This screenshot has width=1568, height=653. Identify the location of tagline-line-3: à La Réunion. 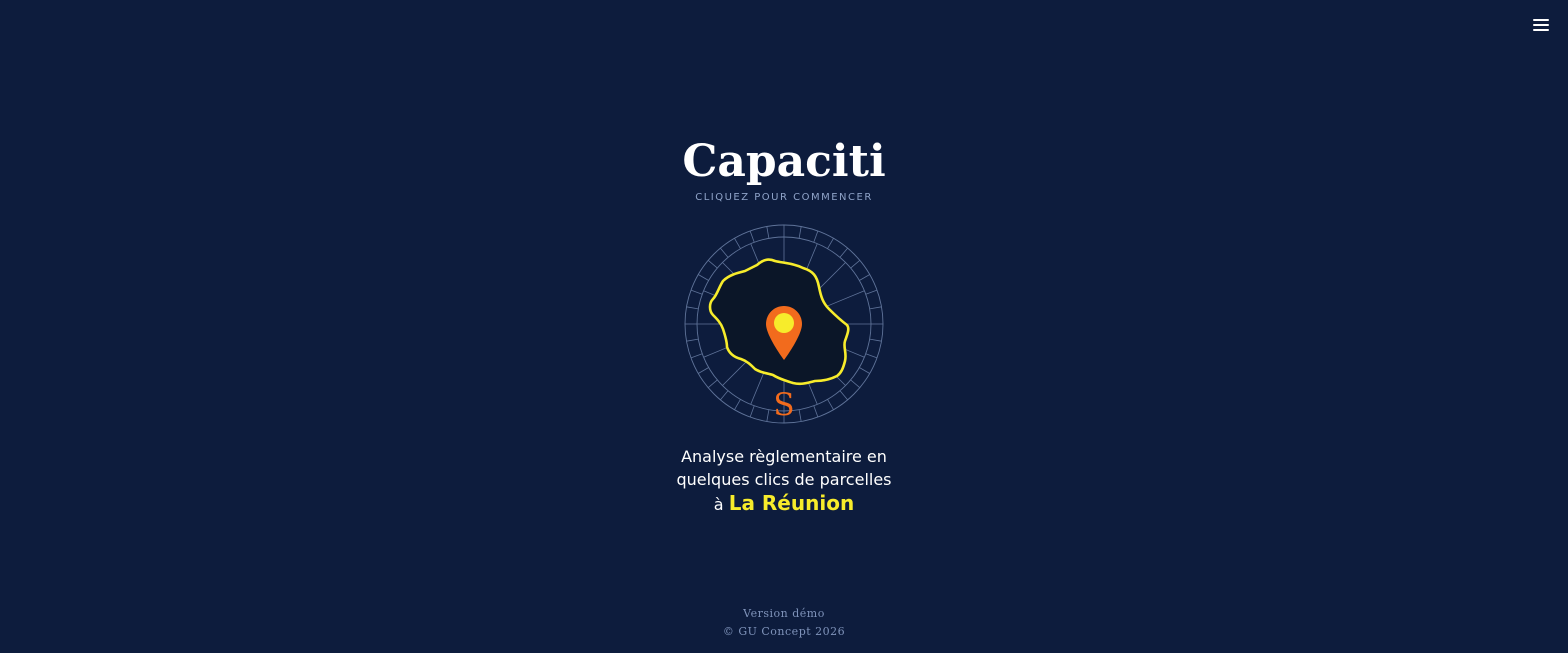
(784, 504).